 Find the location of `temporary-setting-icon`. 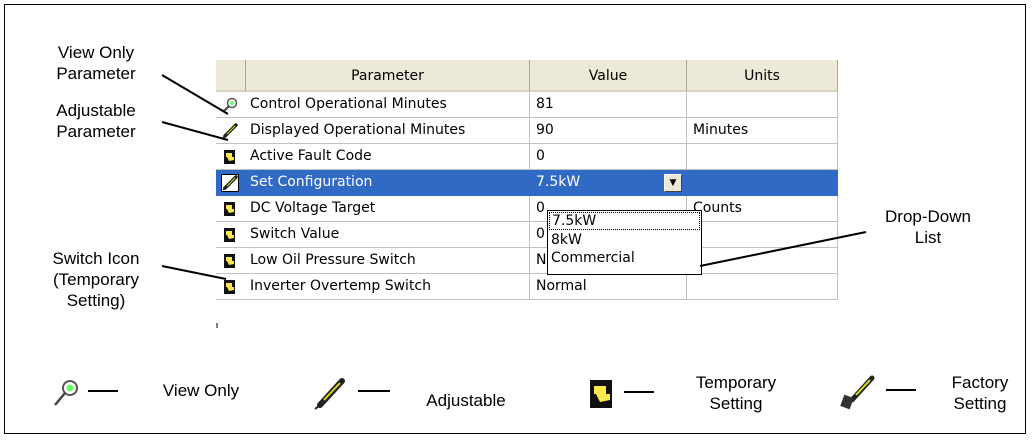

temporary-setting-icon is located at coordinates (622, 394).